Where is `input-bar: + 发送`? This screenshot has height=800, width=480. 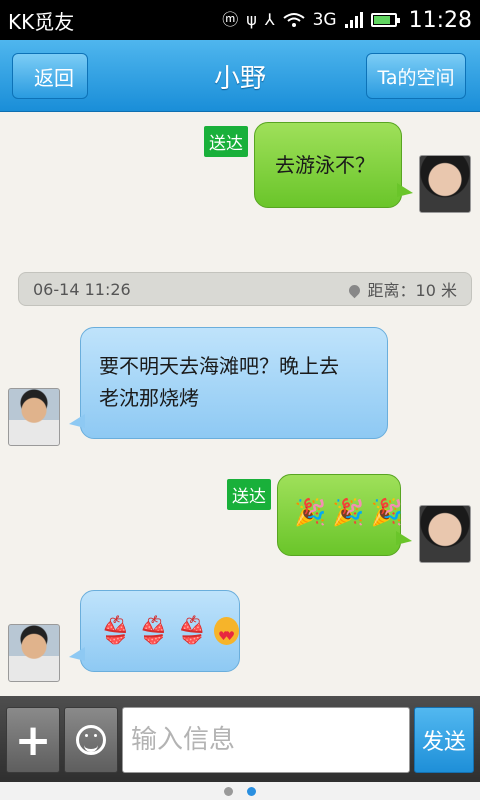 input-bar: + 发送 is located at coordinates (240, 739).